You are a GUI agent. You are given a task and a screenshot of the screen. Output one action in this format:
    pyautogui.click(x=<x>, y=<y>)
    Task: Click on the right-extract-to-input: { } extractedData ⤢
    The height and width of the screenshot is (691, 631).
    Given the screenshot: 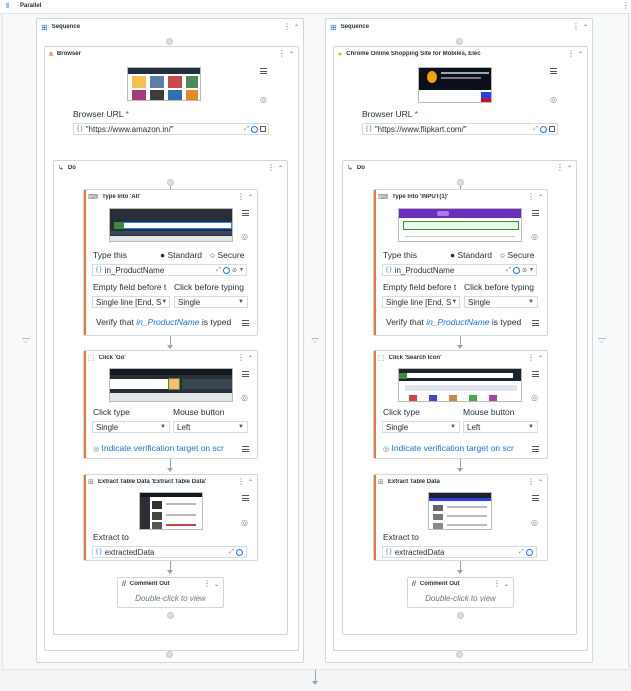 What is the action you would take?
    pyautogui.click(x=459, y=552)
    